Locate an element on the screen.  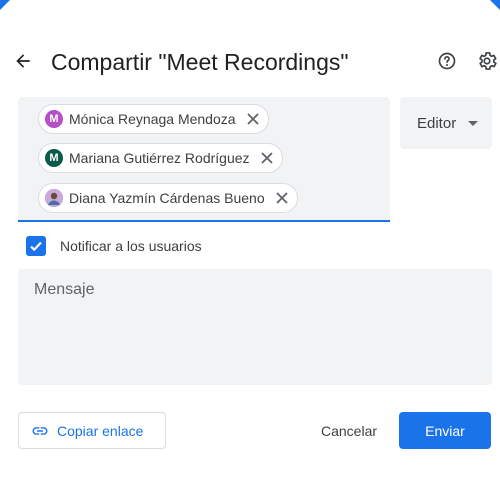
settings-button is located at coordinates (487, 61).